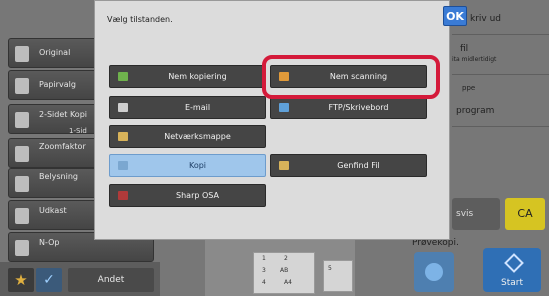 The image size is (549, 296). What do you see at coordinates (123, 165) in the screenshot?
I see `copy-icon` at bounding box center [123, 165].